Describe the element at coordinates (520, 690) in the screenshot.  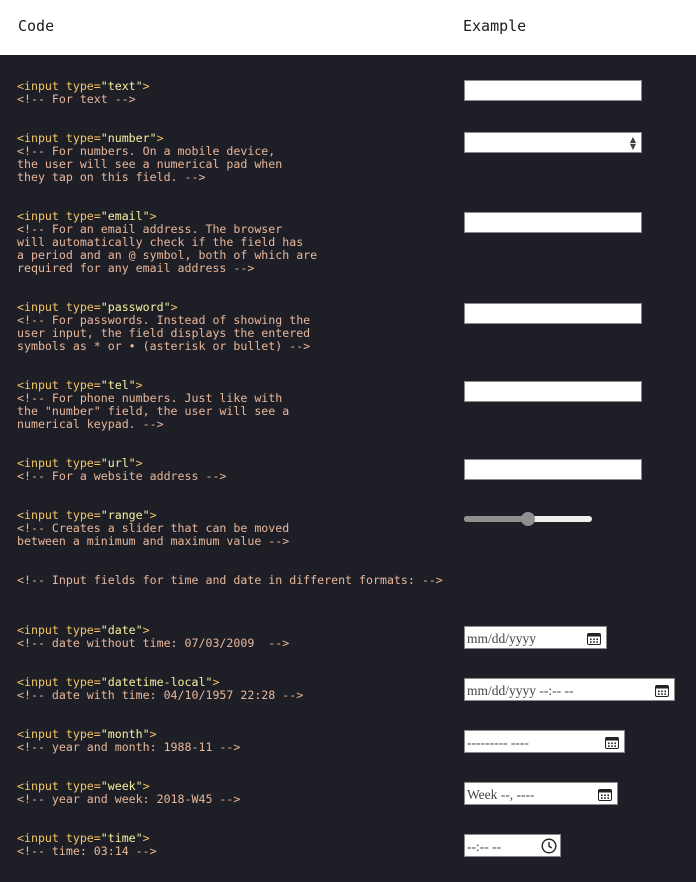
I see `datetime-placeholder: mm/dd/yyyy --:-- --` at that location.